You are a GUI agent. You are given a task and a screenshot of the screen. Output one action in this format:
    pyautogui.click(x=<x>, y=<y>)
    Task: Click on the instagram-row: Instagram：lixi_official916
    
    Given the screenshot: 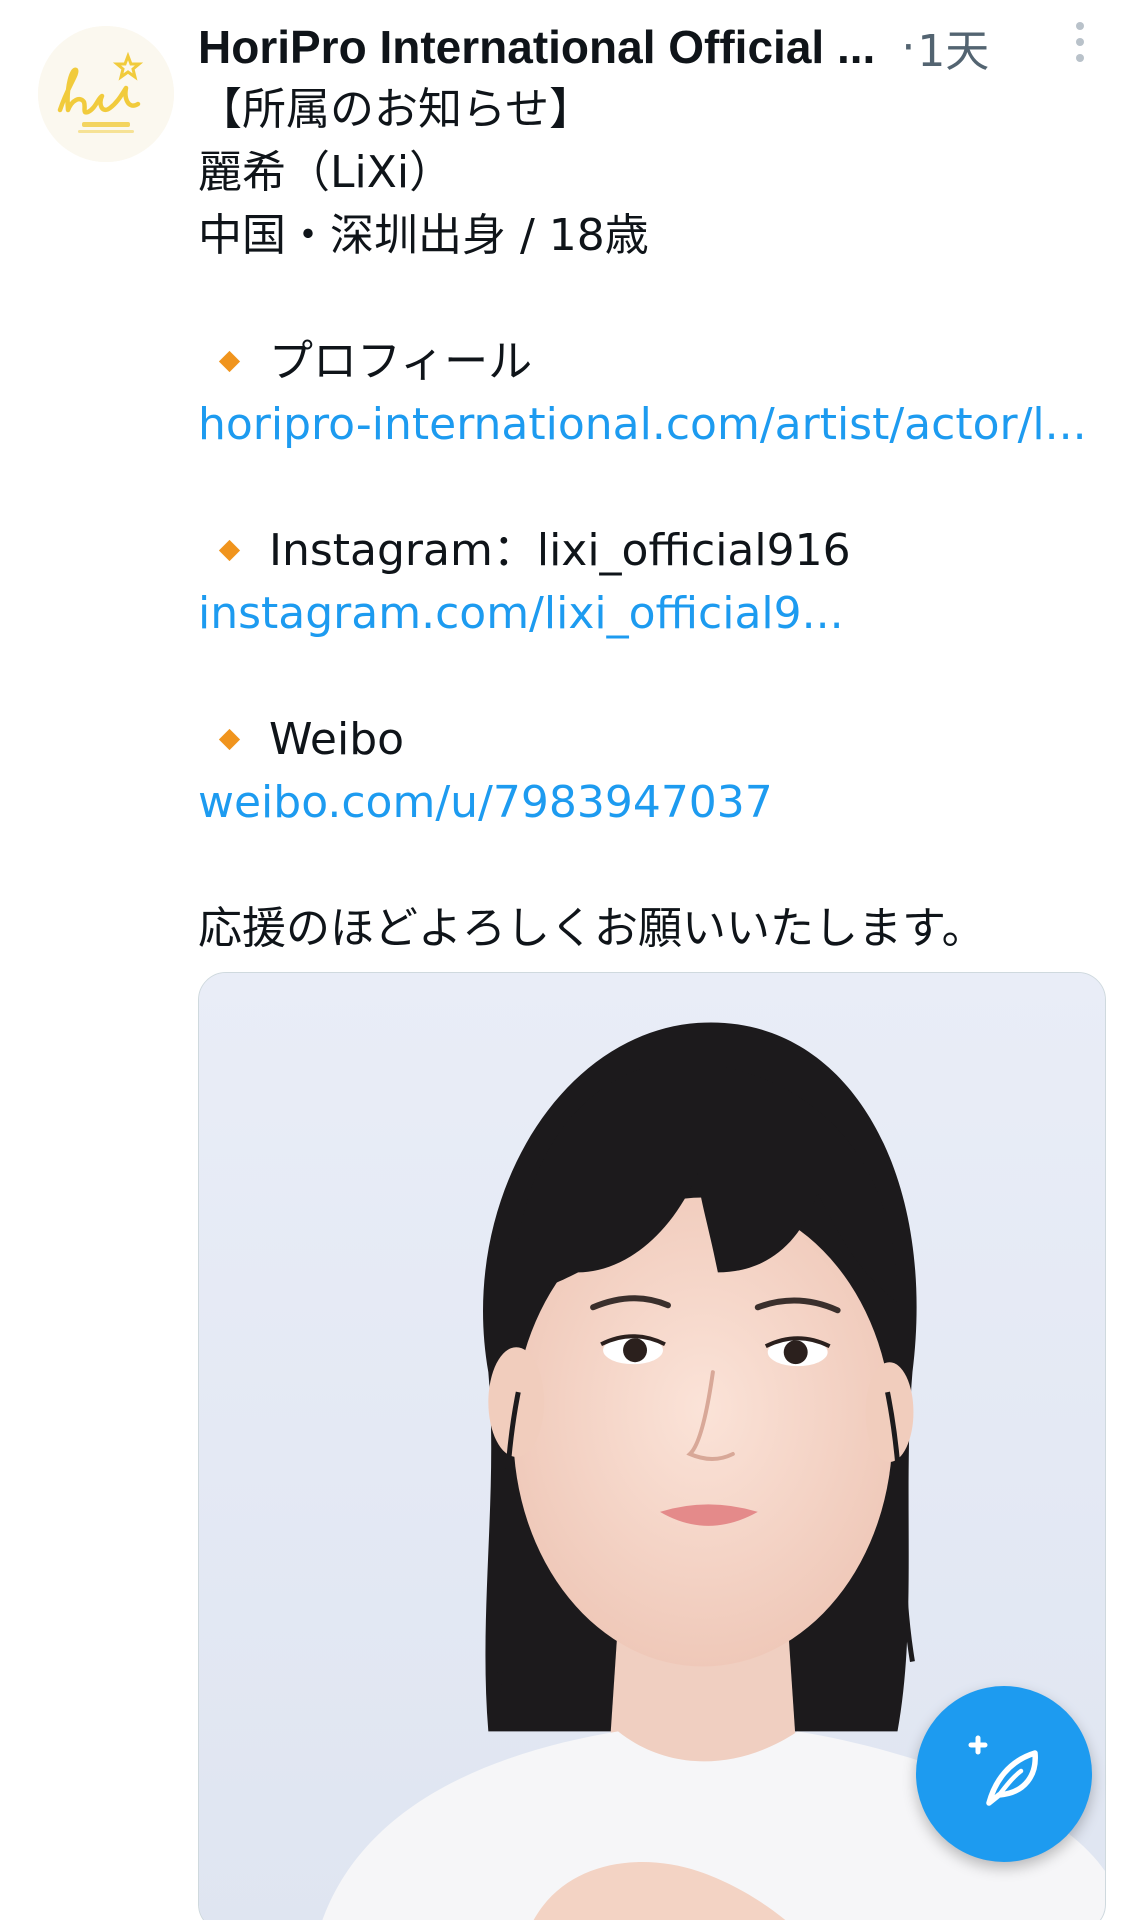 What is the action you would take?
    pyautogui.click(x=648, y=550)
    